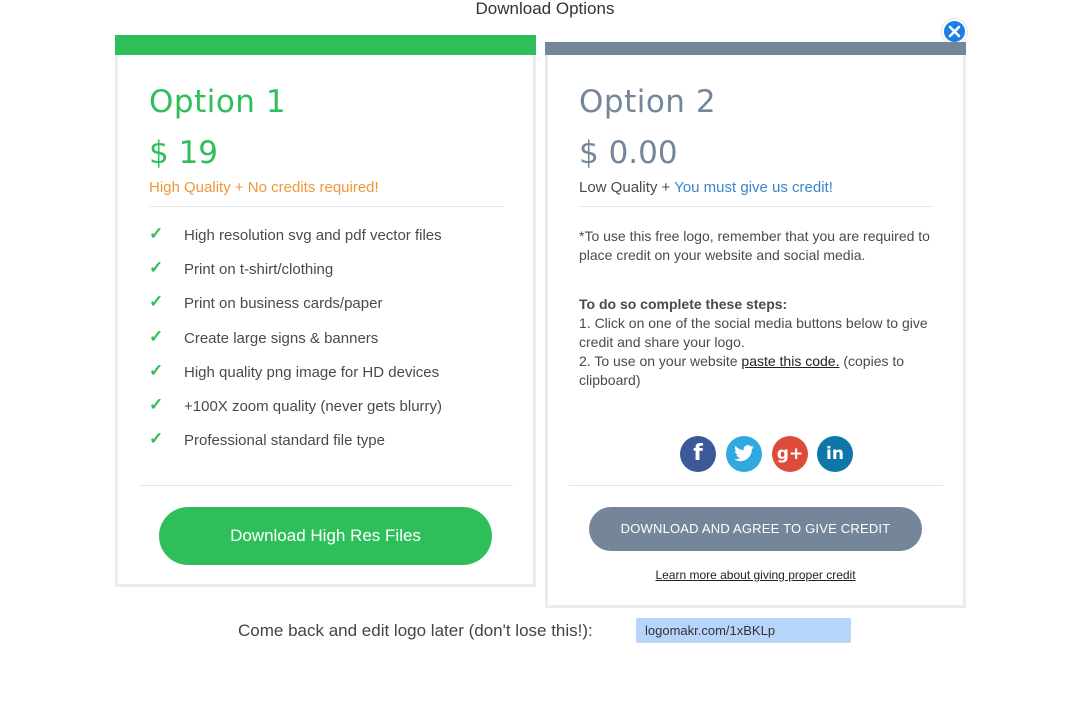  I want to click on close-button, so click(954, 31).